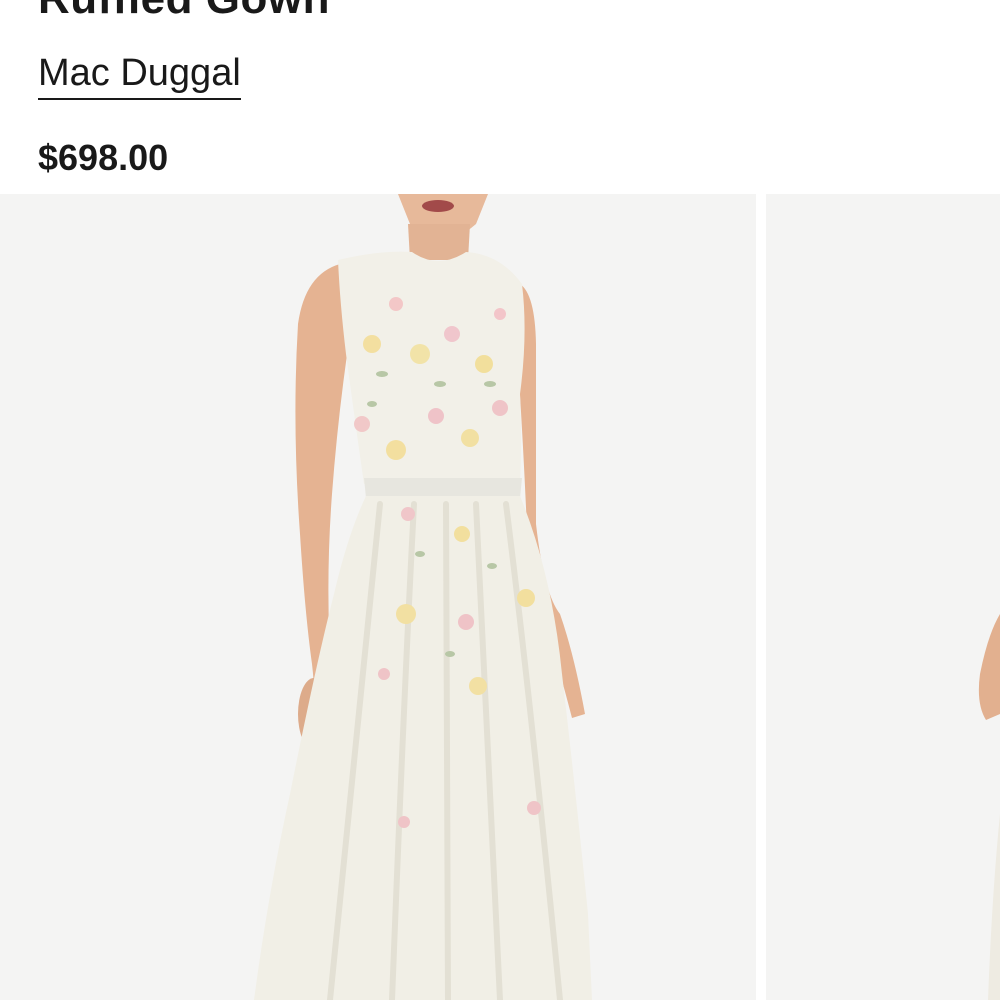  What do you see at coordinates (989, 807) in the screenshot?
I see `gown-illustration-next` at bounding box center [989, 807].